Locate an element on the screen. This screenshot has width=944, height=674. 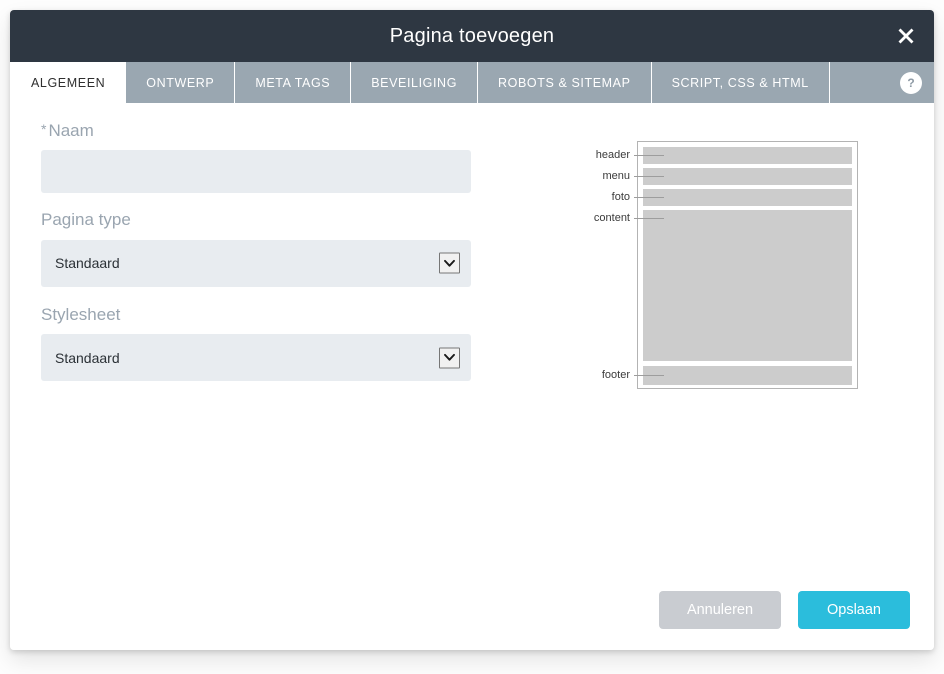
tab-meta-tags: META TAGS is located at coordinates (293, 82).